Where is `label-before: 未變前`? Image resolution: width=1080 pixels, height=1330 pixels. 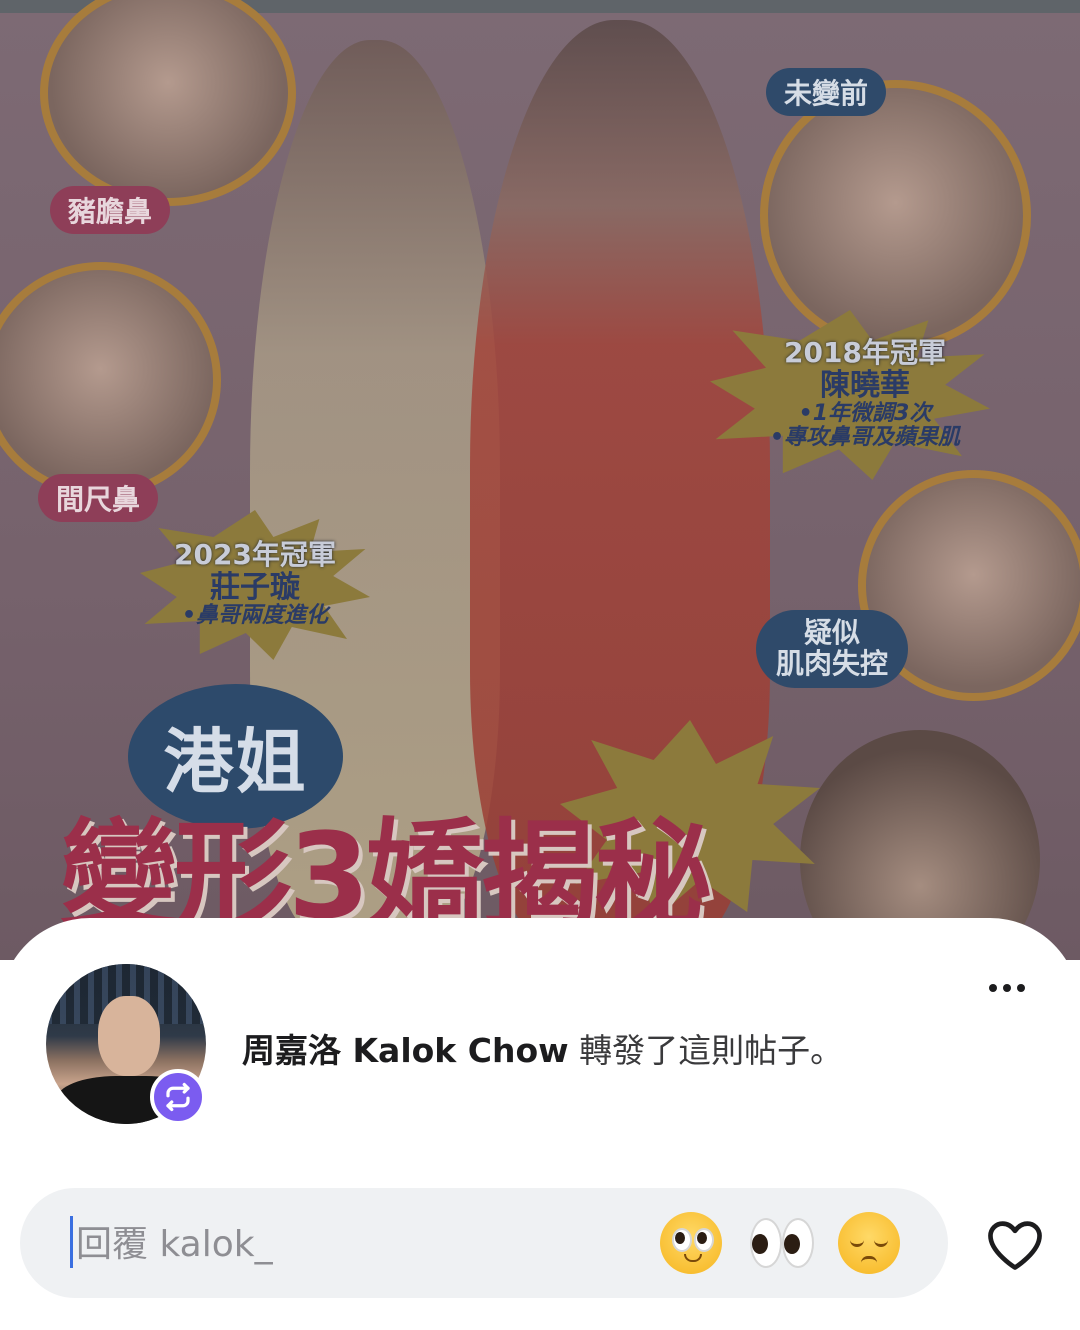
label-before: 未變前 is located at coordinates (826, 92).